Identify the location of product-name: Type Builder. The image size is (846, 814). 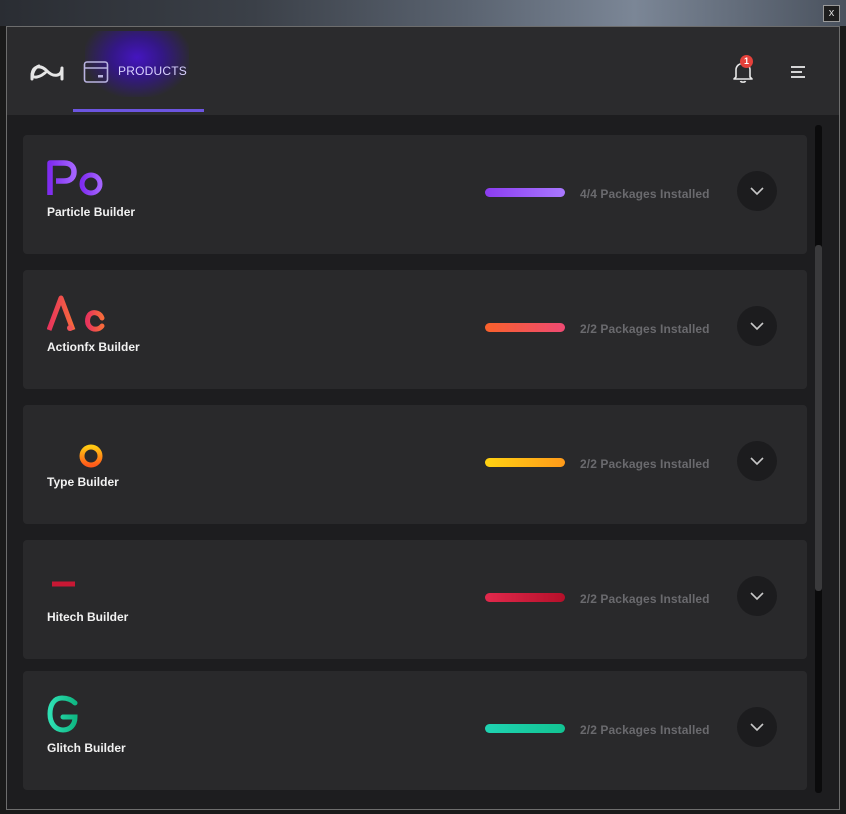
(83, 482).